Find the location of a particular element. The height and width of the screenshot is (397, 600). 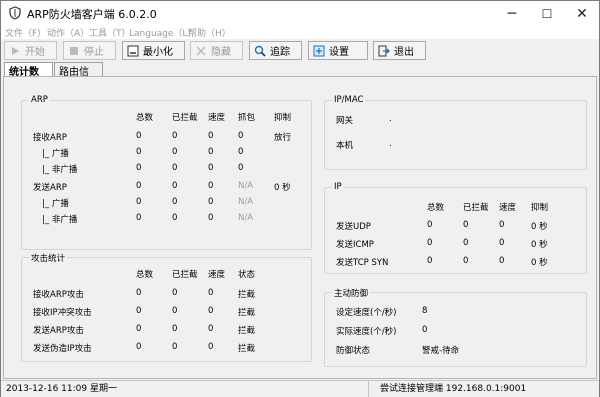

menu-tools: 工具（T） is located at coordinates (110, 32).